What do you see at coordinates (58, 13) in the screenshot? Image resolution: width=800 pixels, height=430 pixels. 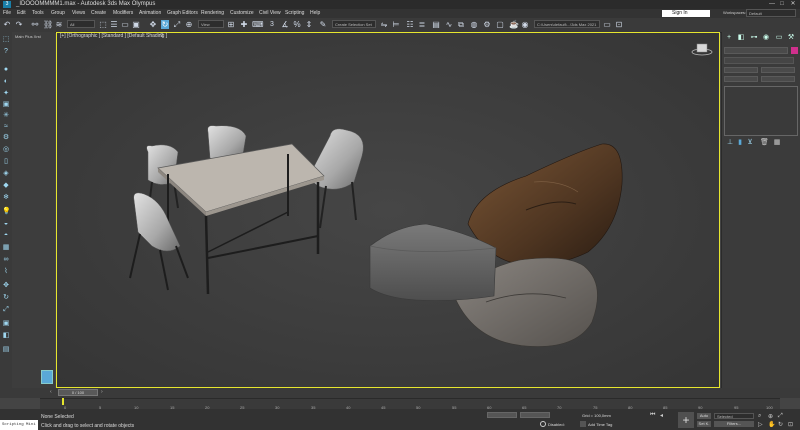 I see `menu-group: Group` at bounding box center [58, 13].